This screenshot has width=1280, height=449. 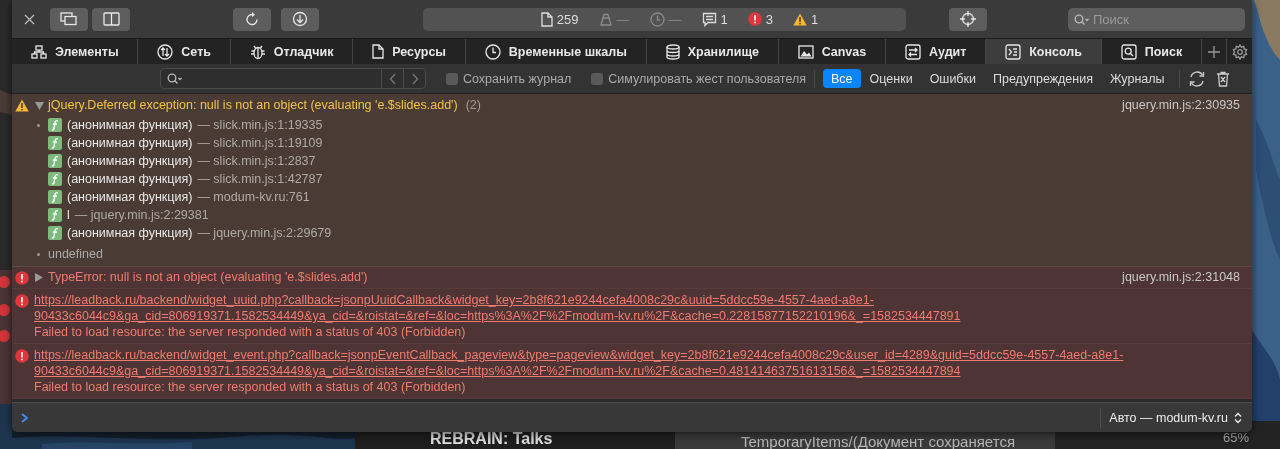 What do you see at coordinates (260, 179) in the screenshot?
I see `frame-location: — slick.min.js:1:42787` at bounding box center [260, 179].